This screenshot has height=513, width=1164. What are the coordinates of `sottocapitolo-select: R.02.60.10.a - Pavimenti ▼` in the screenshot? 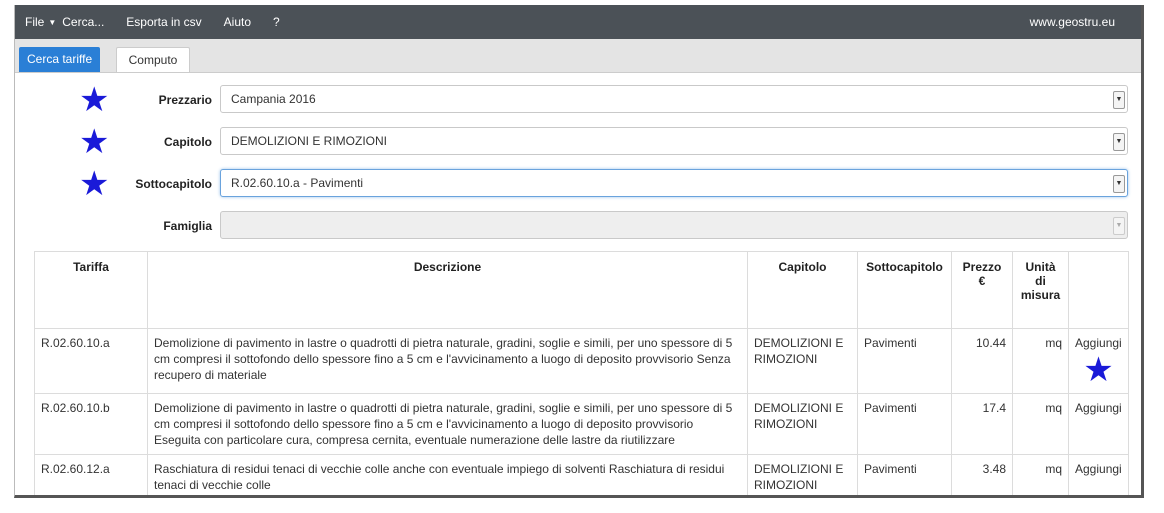 It's located at (674, 183).